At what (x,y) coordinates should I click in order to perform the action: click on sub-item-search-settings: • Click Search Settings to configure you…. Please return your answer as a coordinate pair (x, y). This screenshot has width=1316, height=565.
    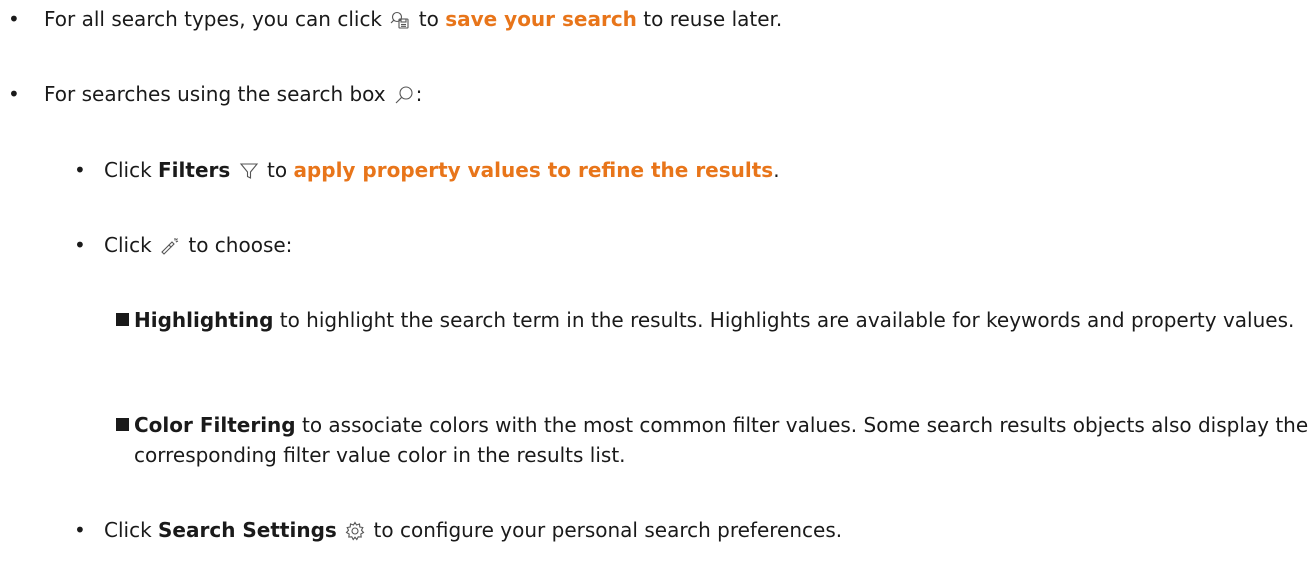
    Looking at the image, I should click on (458, 530).